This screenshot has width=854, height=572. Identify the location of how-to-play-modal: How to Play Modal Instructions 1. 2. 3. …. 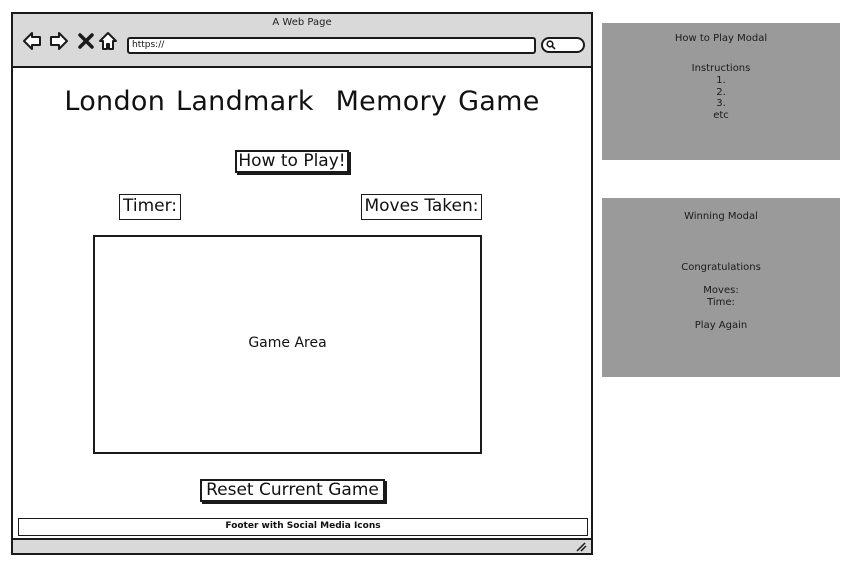
(721, 91).